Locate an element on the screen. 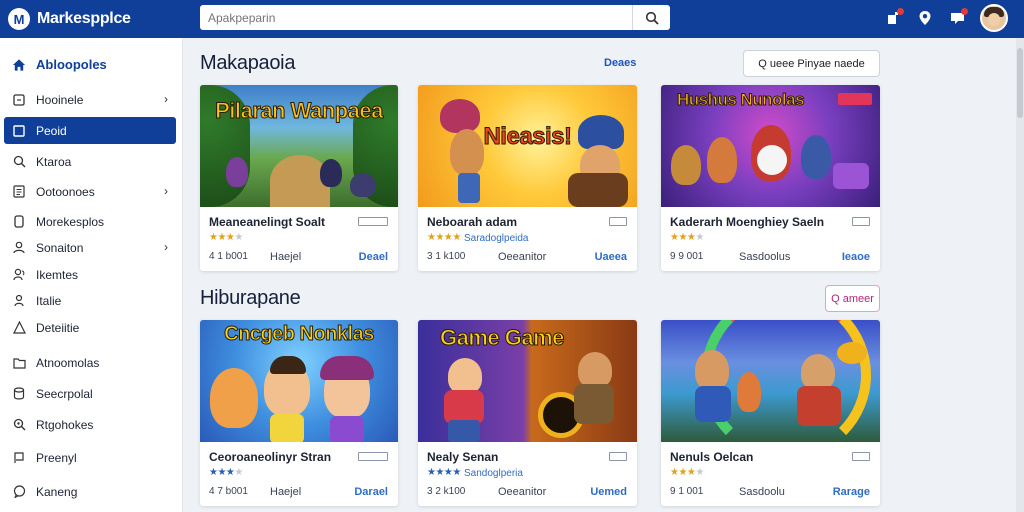  home-icon is located at coordinates (19, 65).